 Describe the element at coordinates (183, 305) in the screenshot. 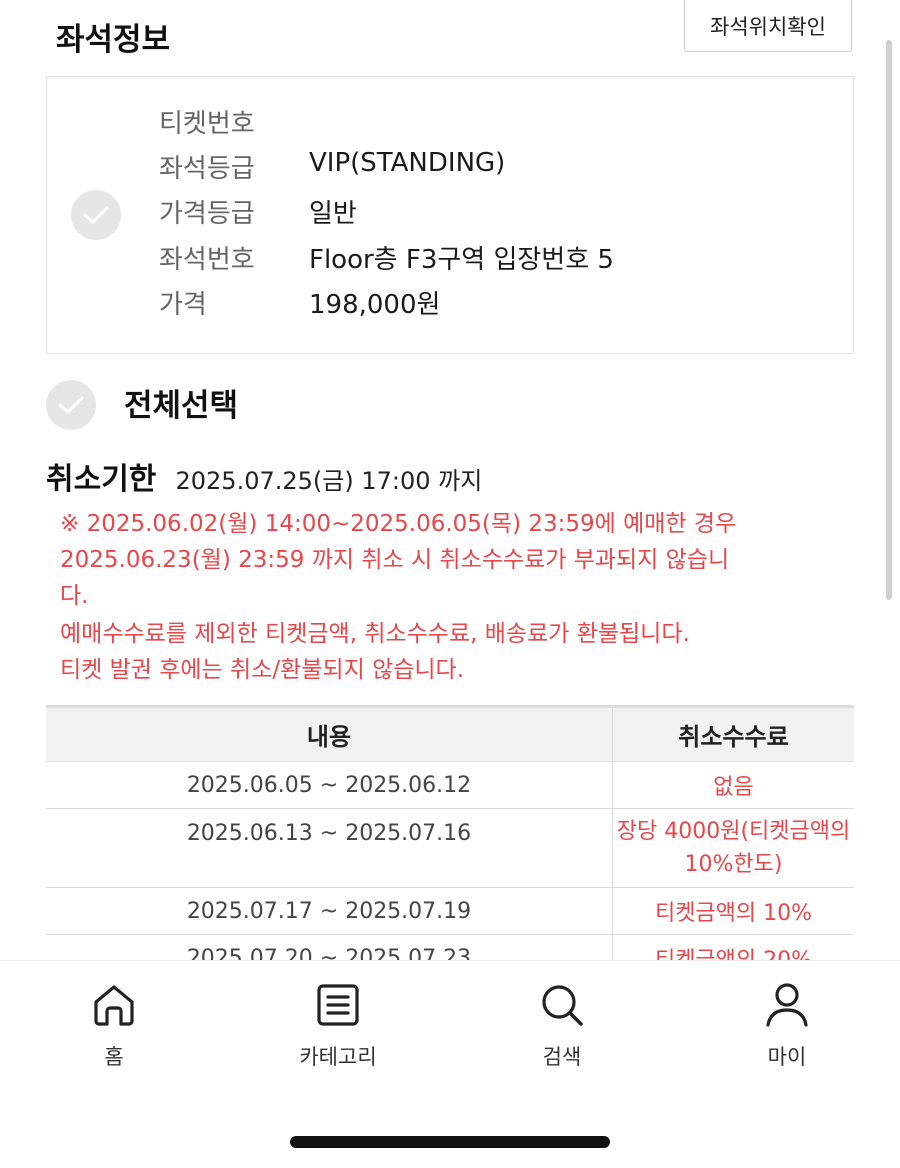

I see `price-label: 가격` at that location.